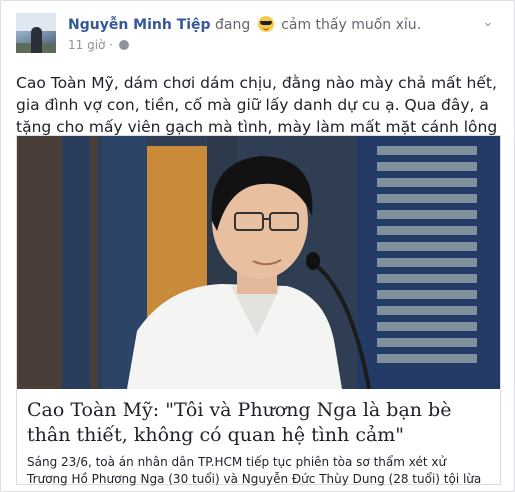 This screenshot has height=492, width=515. What do you see at coordinates (233, 25) in the screenshot?
I see `status-verb: đang` at bounding box center [233, 25].